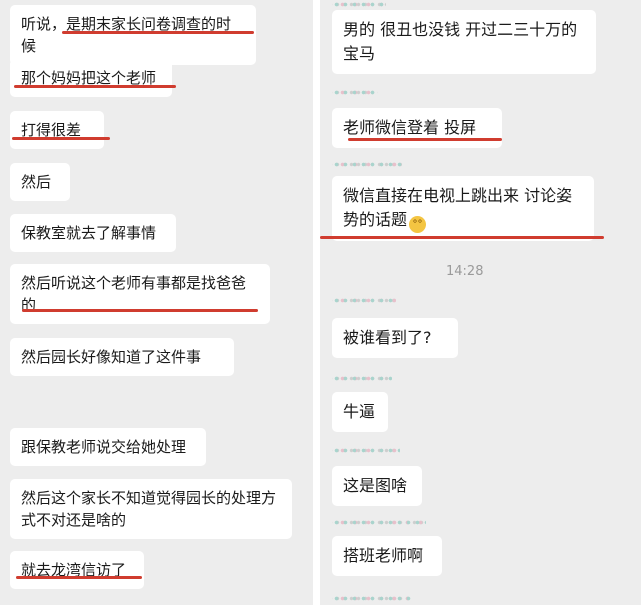 The height and width of the screenshot is (605, 641). I want to click on message-text: 牛逼, so click(359, 411).